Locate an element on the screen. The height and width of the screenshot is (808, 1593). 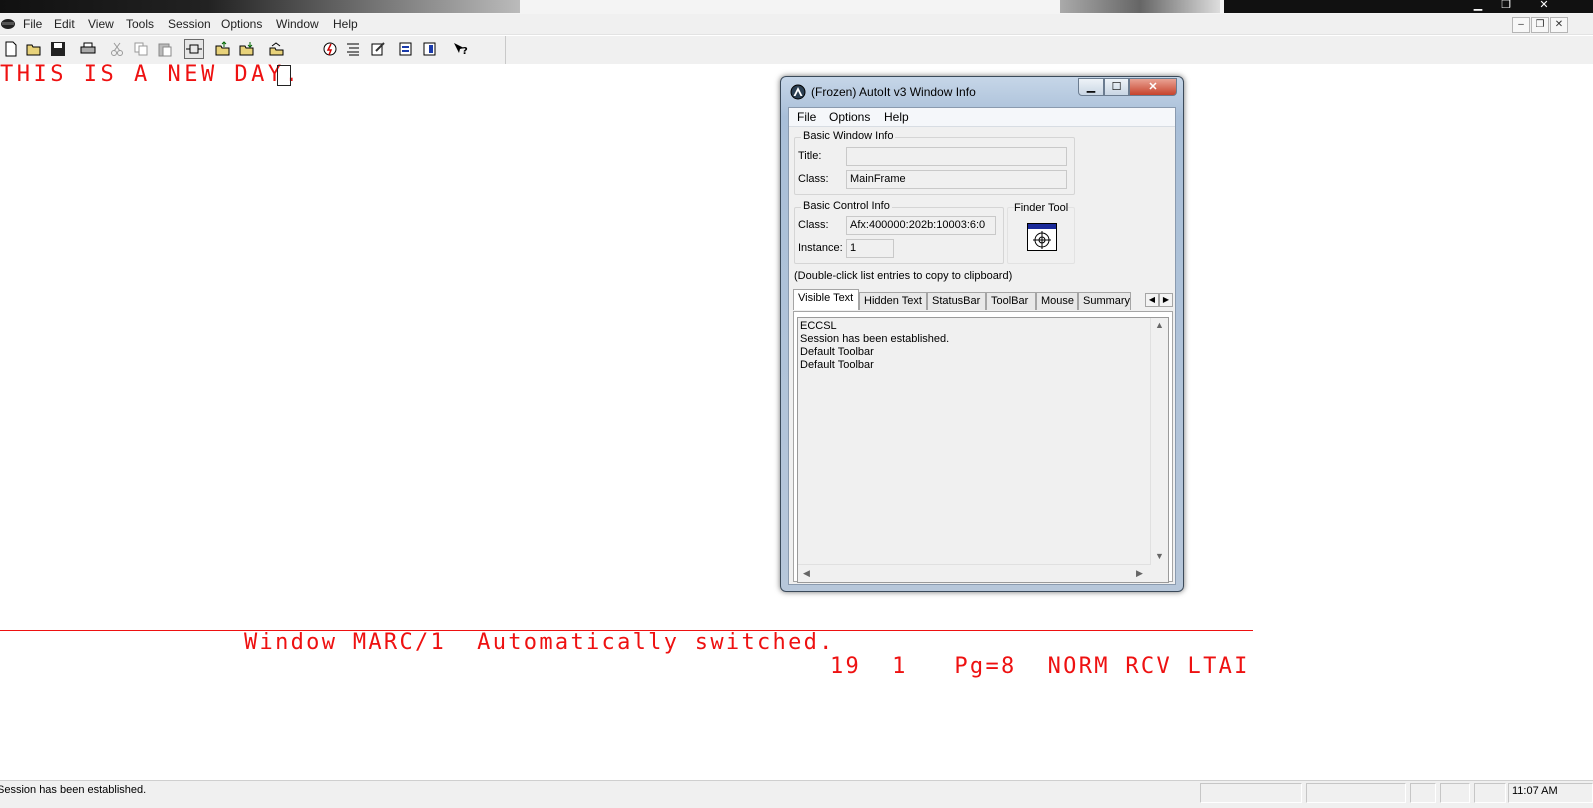
tab-mouse: Mouse is located at coordinates (1057, 301).